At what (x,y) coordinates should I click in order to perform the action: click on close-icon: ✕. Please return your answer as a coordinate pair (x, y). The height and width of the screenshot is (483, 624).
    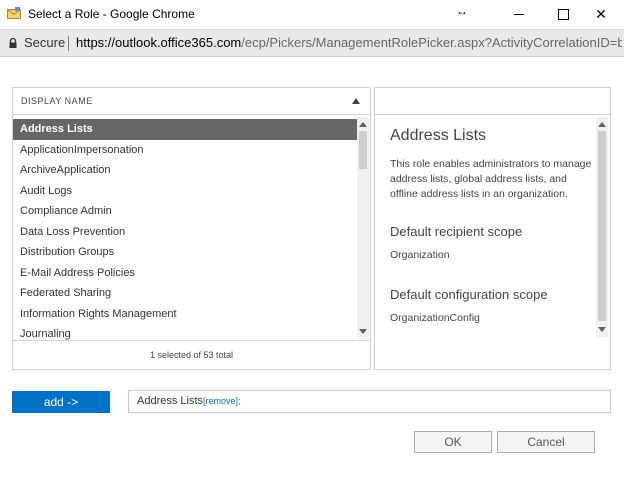
    Looking at the image, I should click on (601, 14).